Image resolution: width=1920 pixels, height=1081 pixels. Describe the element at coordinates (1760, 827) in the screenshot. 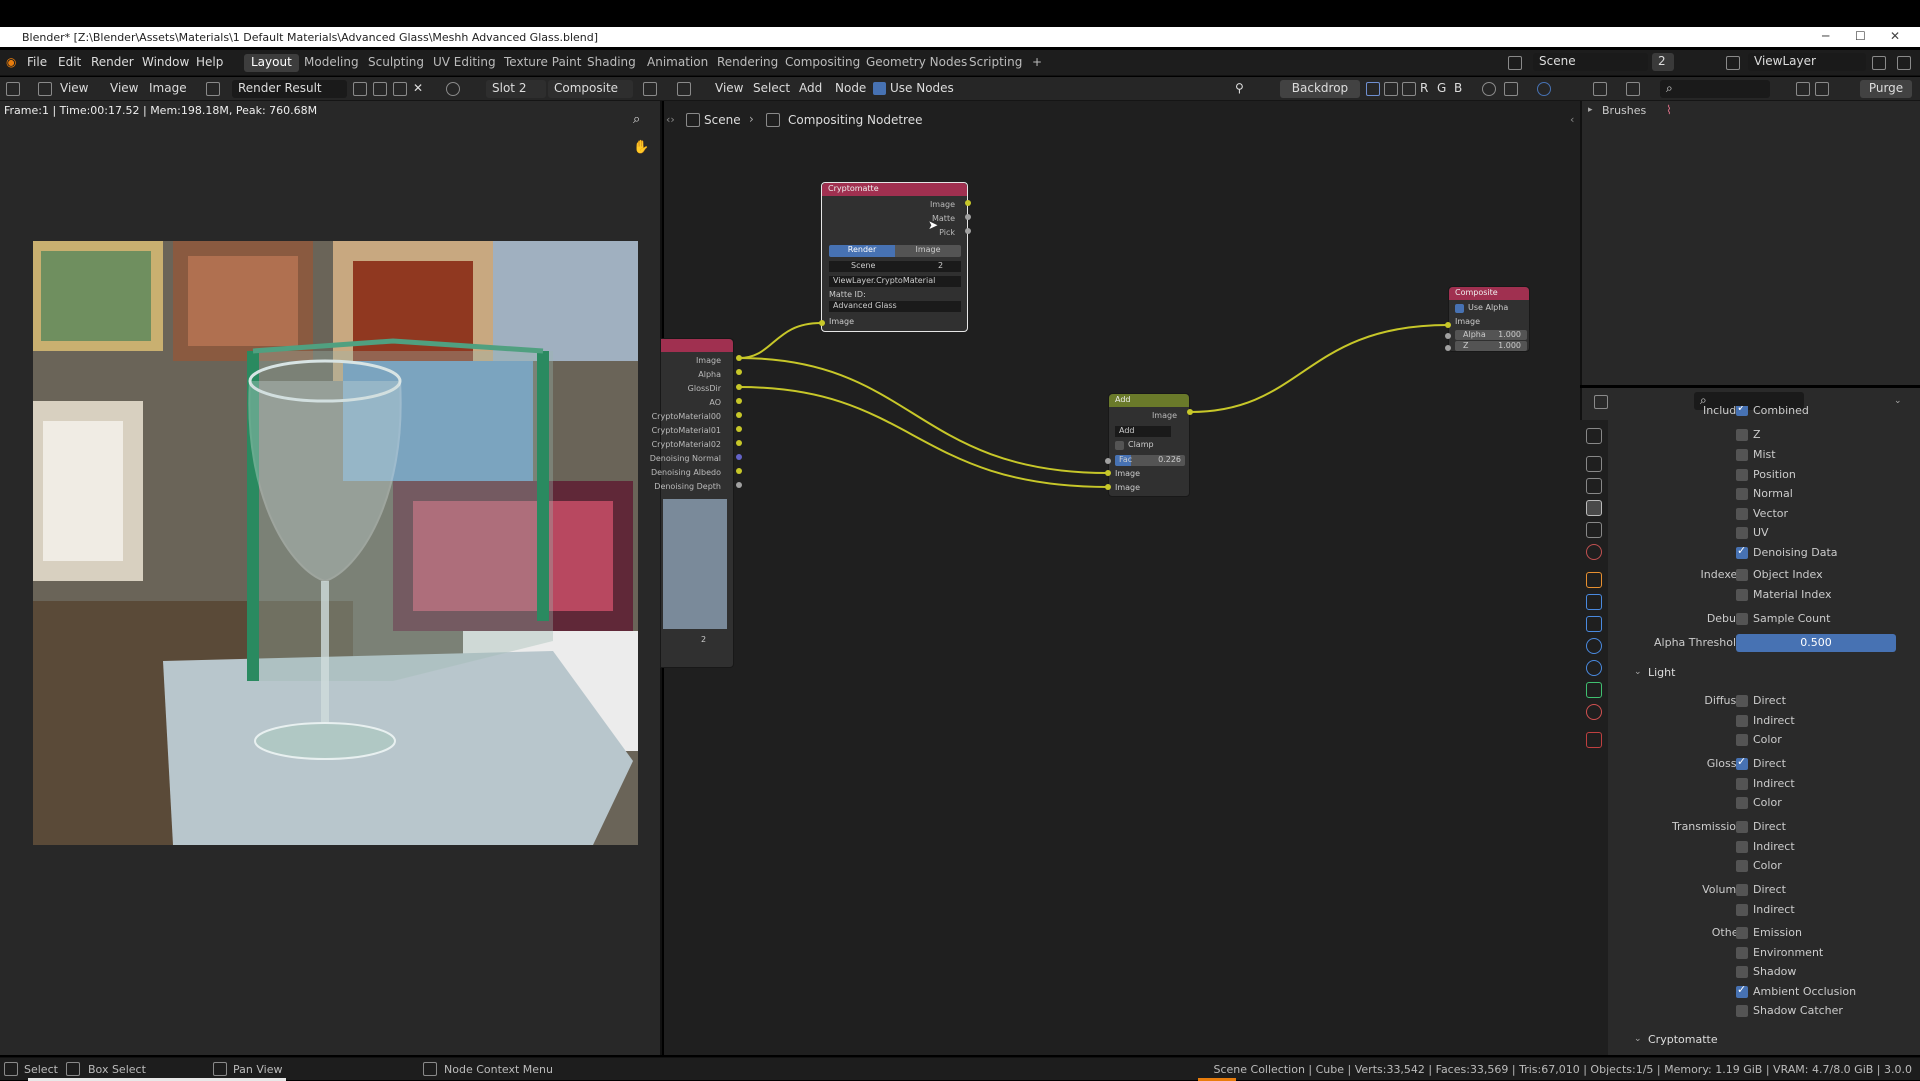

I see `transmission-direct-row: Transmission Direct` at that location.